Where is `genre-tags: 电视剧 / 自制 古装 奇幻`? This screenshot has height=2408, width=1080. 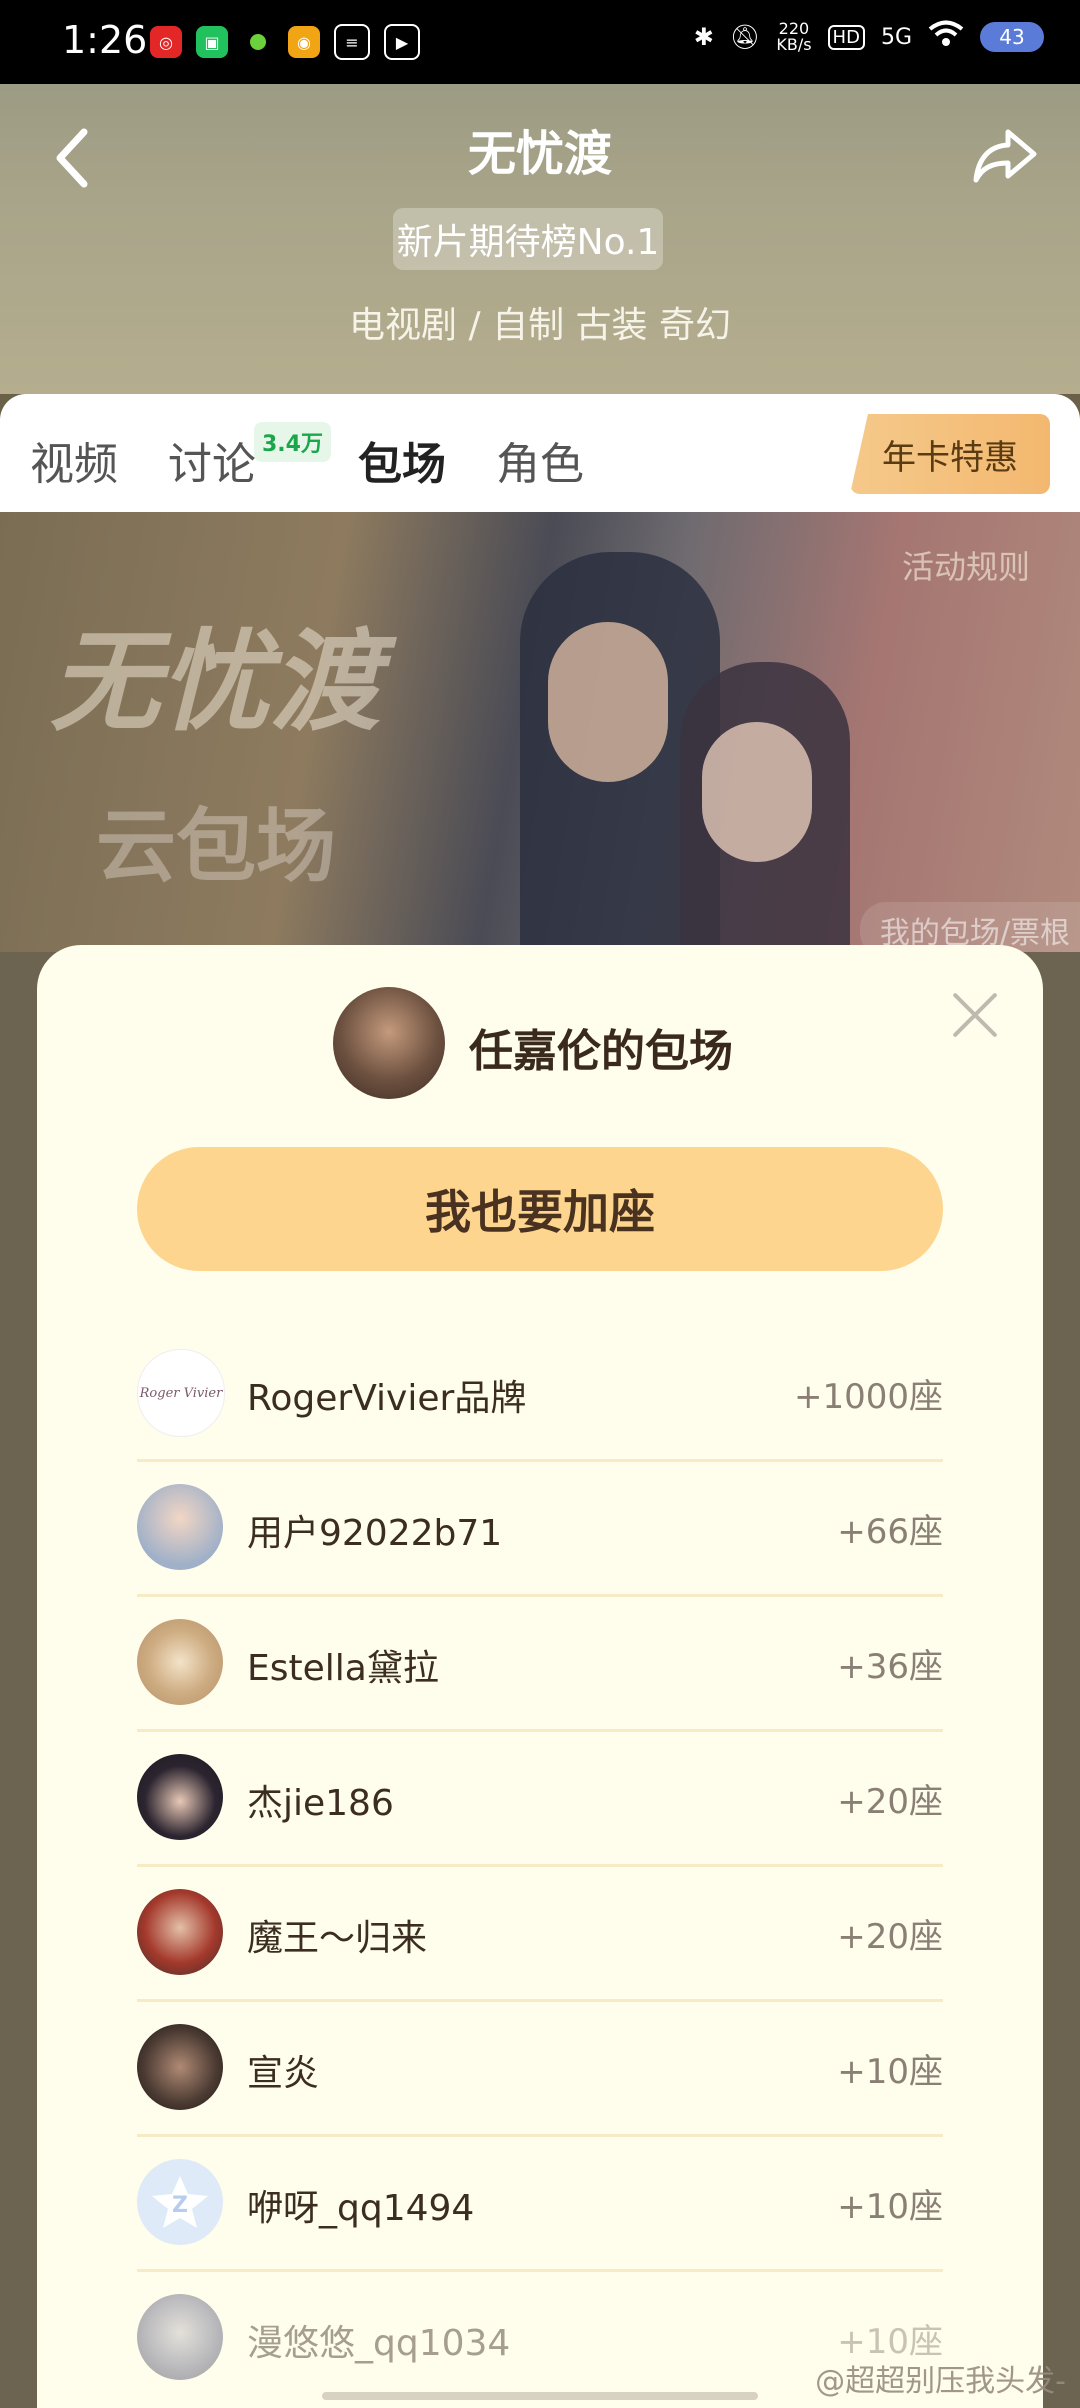 genre-tags: 电视剧 / 自制 古装 奇幻 is located at coordinates (540, 325).